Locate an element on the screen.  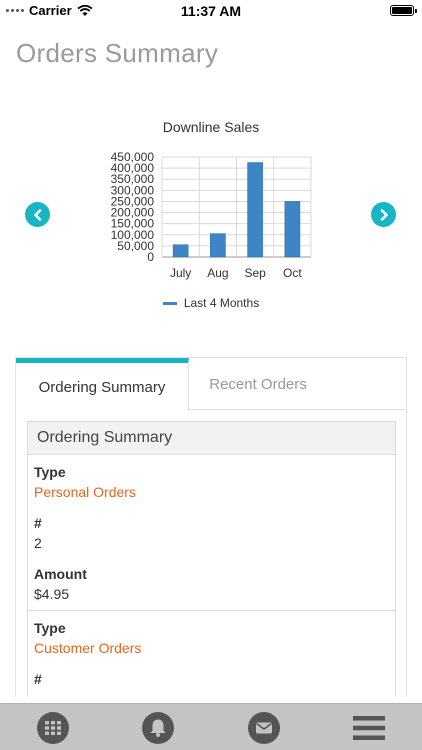
chevron-left-icon is located at coordinates (37, 214).